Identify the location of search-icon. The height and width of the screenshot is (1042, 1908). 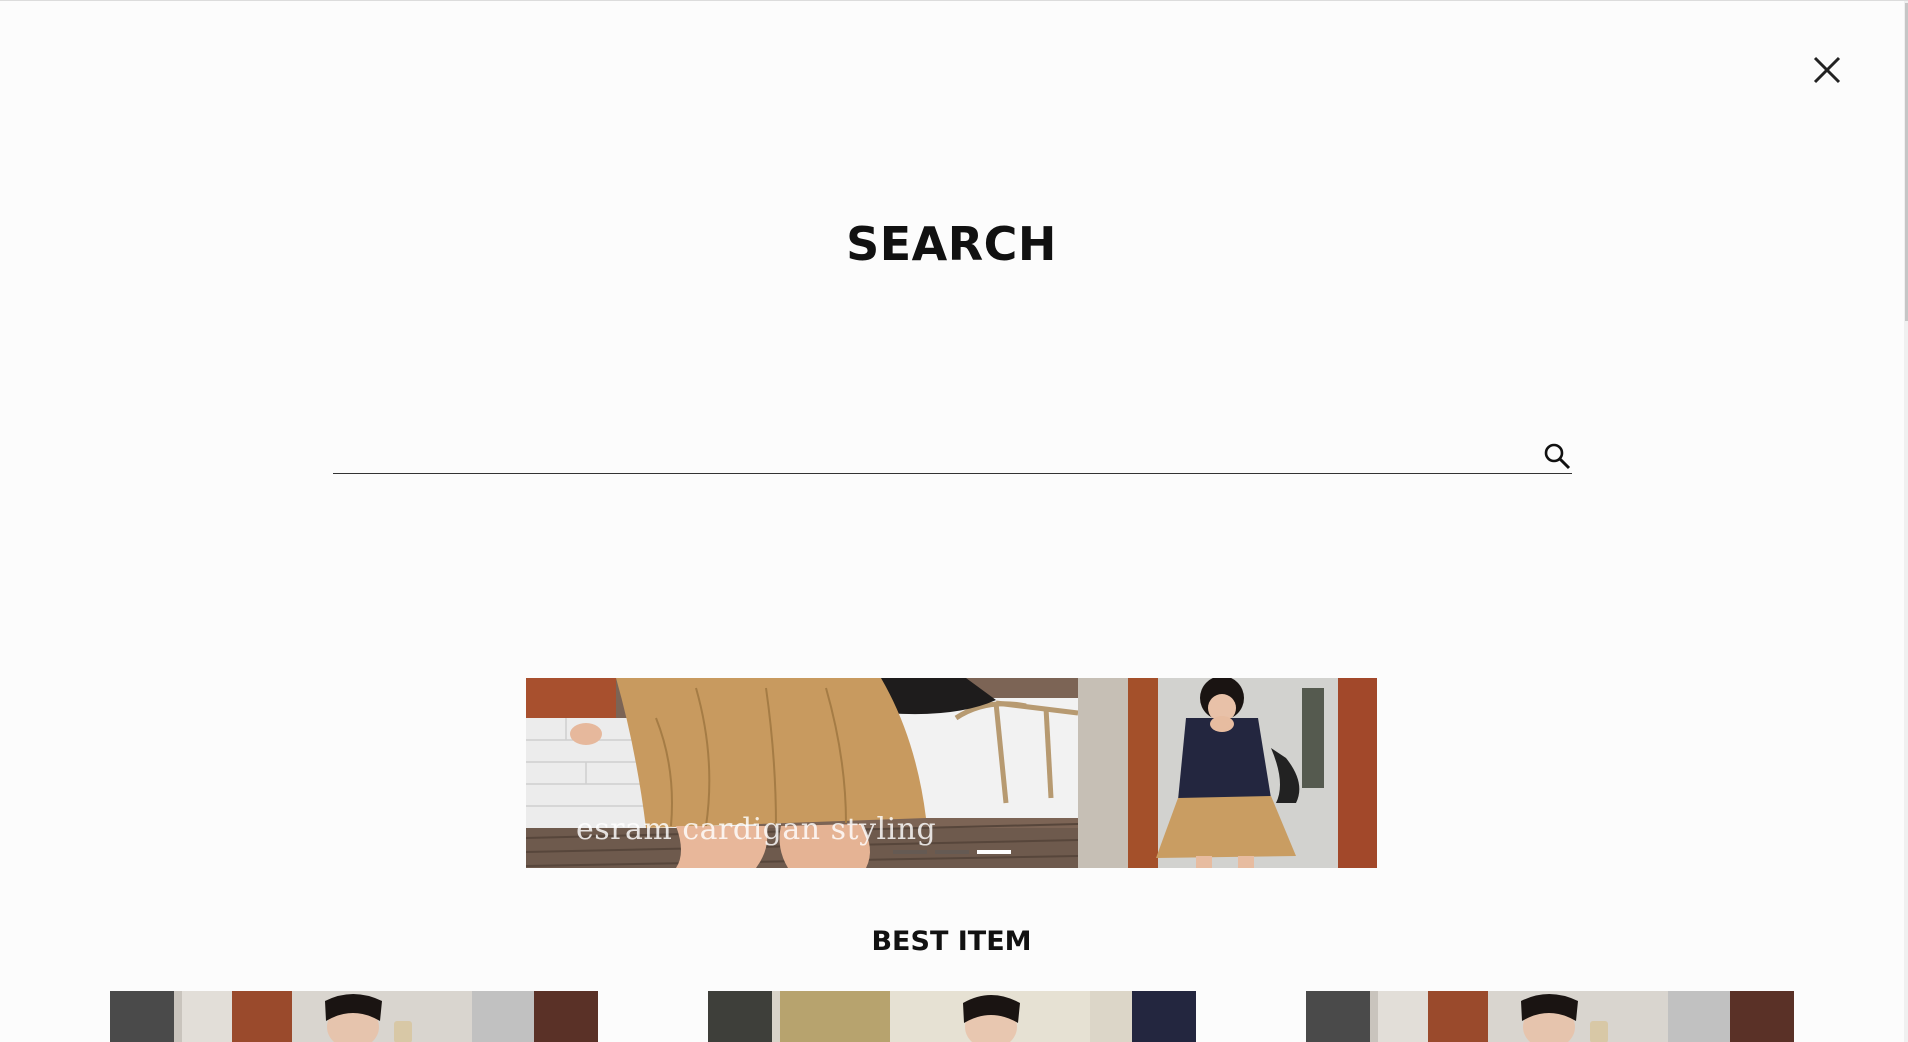
(1557, 456).